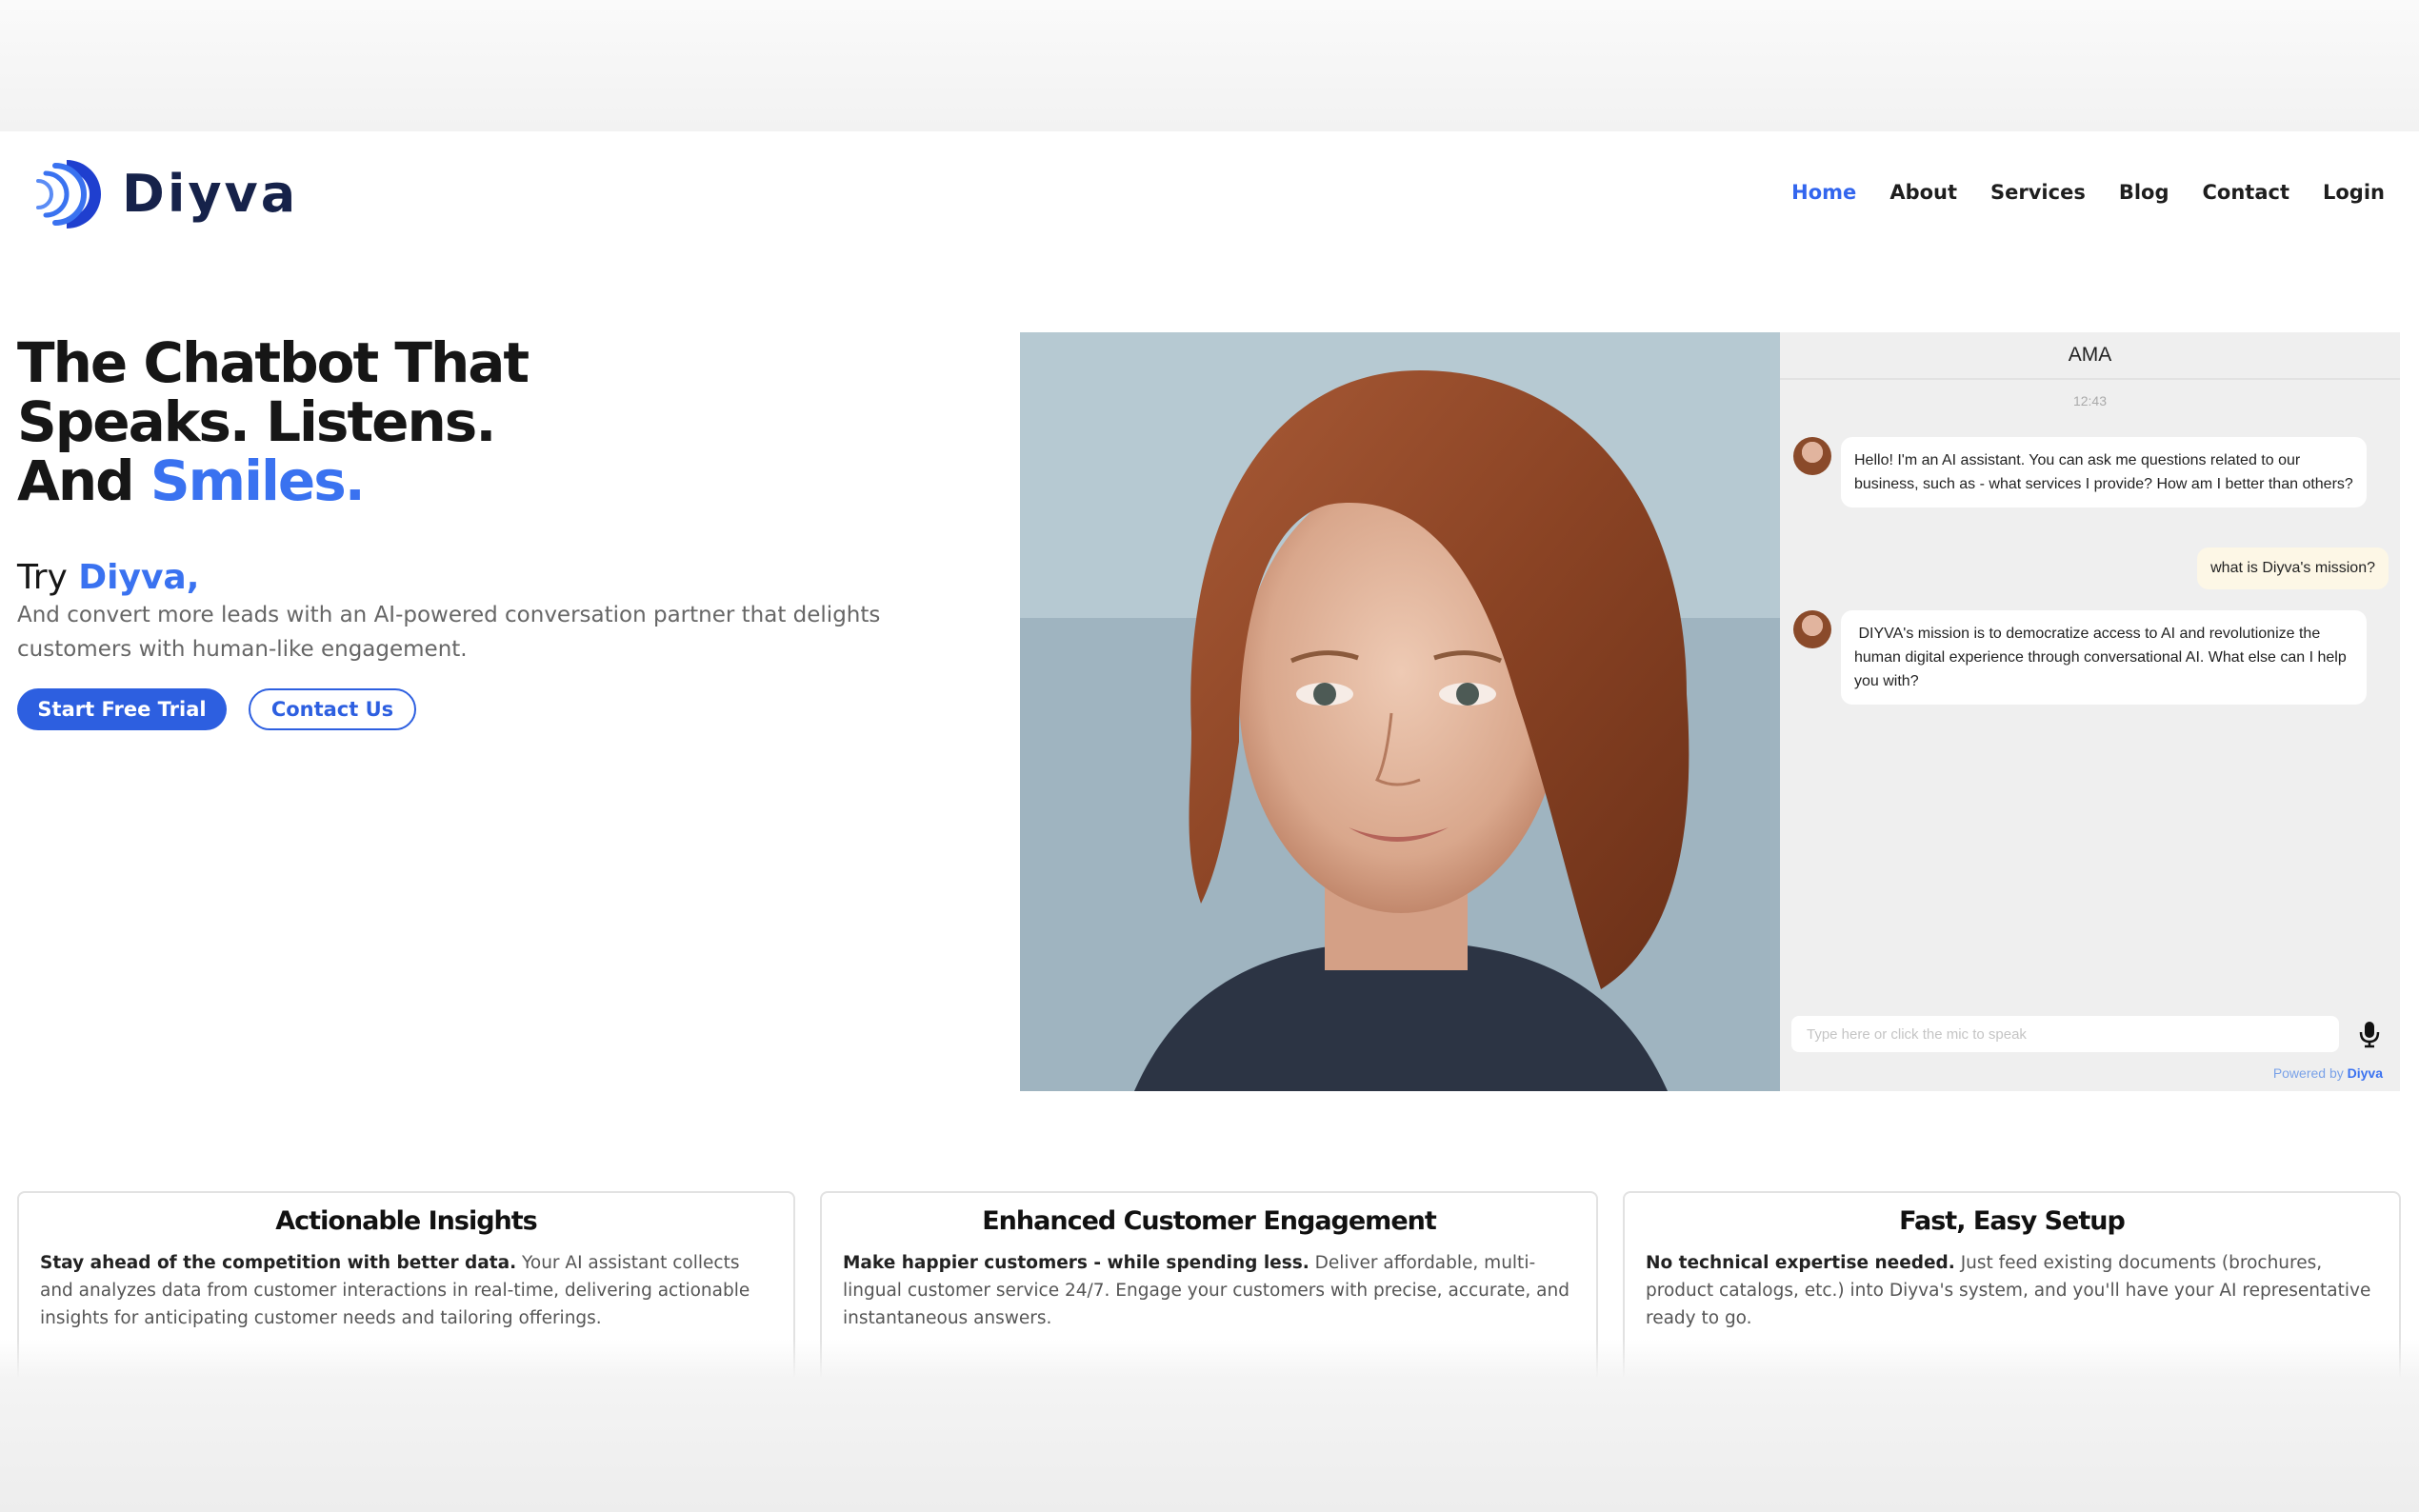  What do you see at coordinates (210, 193) in the screenshot?
I see `logo-text: Diyva` at bounding box center [210, 193].